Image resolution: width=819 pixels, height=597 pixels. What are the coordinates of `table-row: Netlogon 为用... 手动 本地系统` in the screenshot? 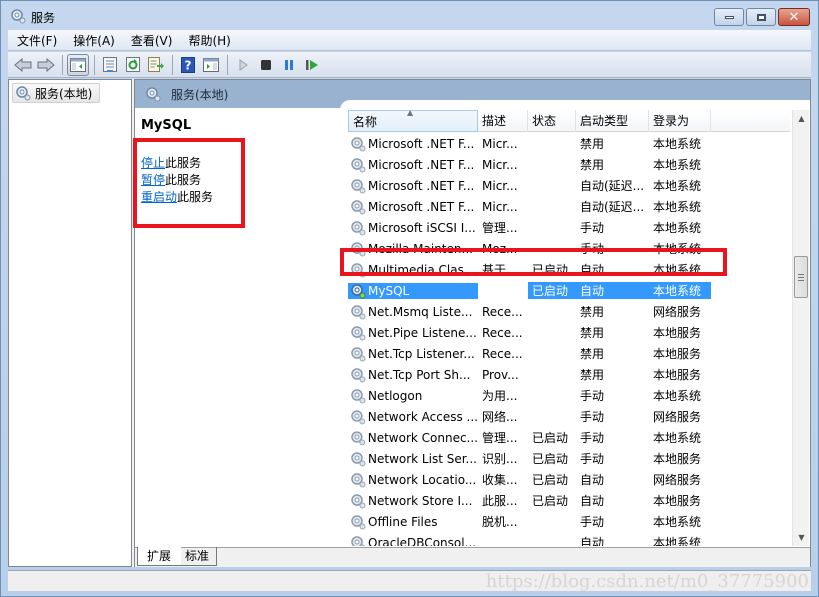 It's located at (569, 395).